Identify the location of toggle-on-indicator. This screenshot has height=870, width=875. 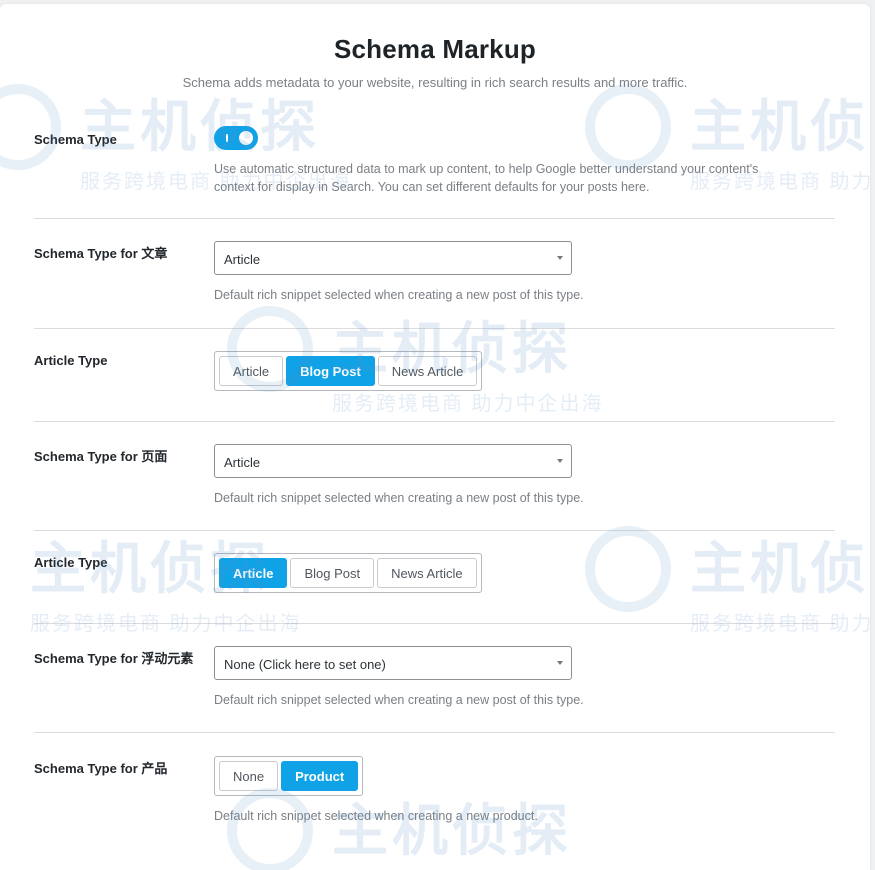
(227, 138).